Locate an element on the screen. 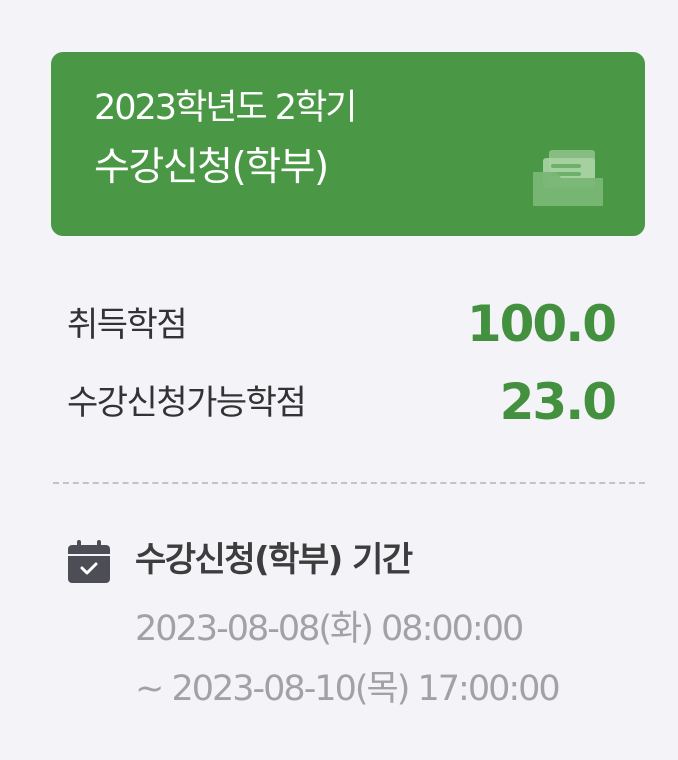 Image resolution: width=678 pixels, height=760 pixels. available-credits-row: 수강신청가능학점 23.0 is located at coordinates (342, 403).